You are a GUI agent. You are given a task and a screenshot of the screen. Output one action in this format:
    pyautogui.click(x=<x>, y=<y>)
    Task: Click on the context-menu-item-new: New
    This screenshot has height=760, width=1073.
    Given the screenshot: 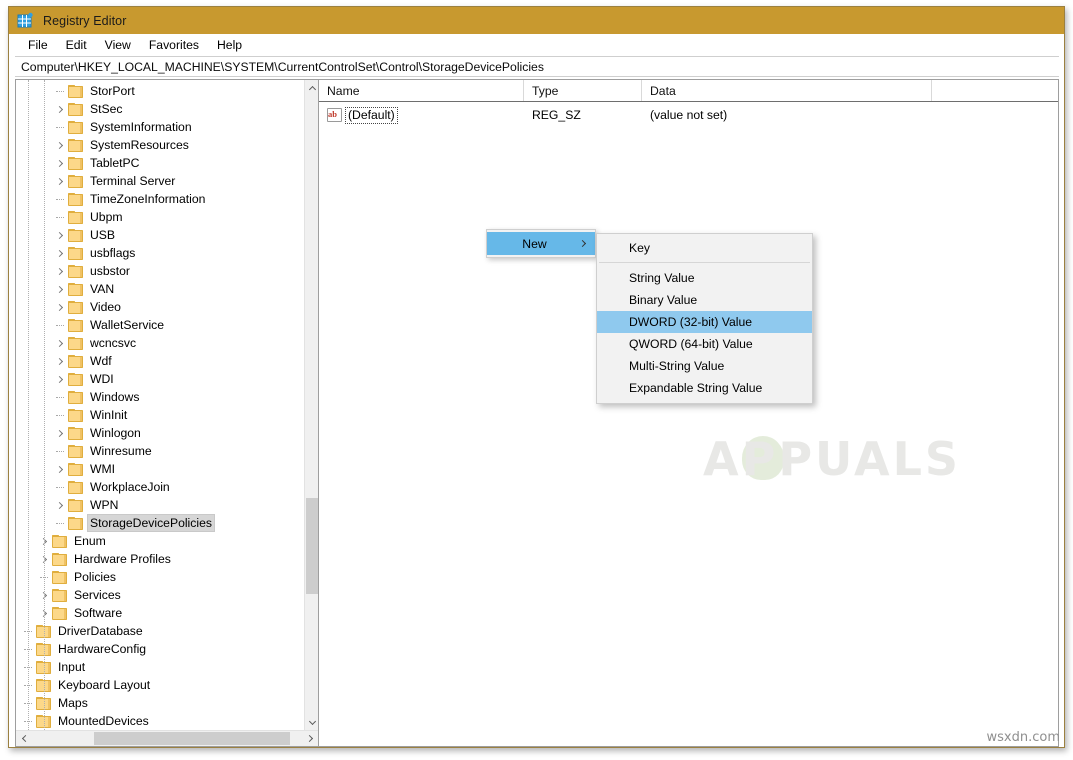 What is the action you would take?
    pyautogui.click(x=541, y=243)
    